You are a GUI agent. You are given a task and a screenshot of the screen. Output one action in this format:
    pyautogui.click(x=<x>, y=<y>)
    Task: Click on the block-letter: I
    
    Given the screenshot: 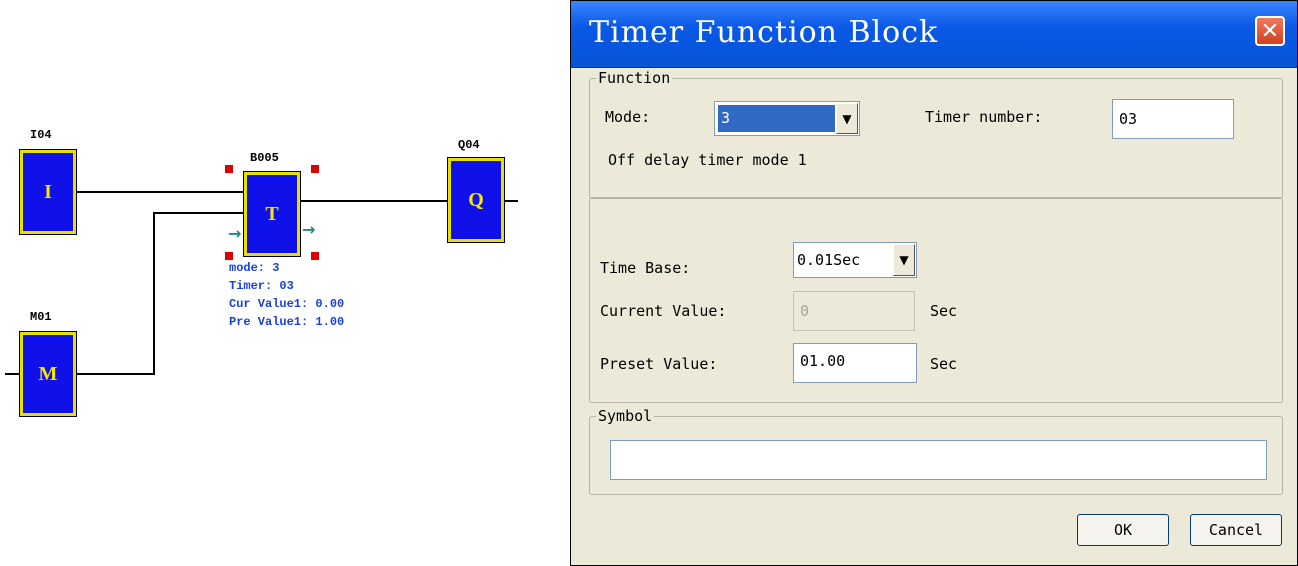 What is the action you would take?
    pyautogui.click(x=48, y=191)
    